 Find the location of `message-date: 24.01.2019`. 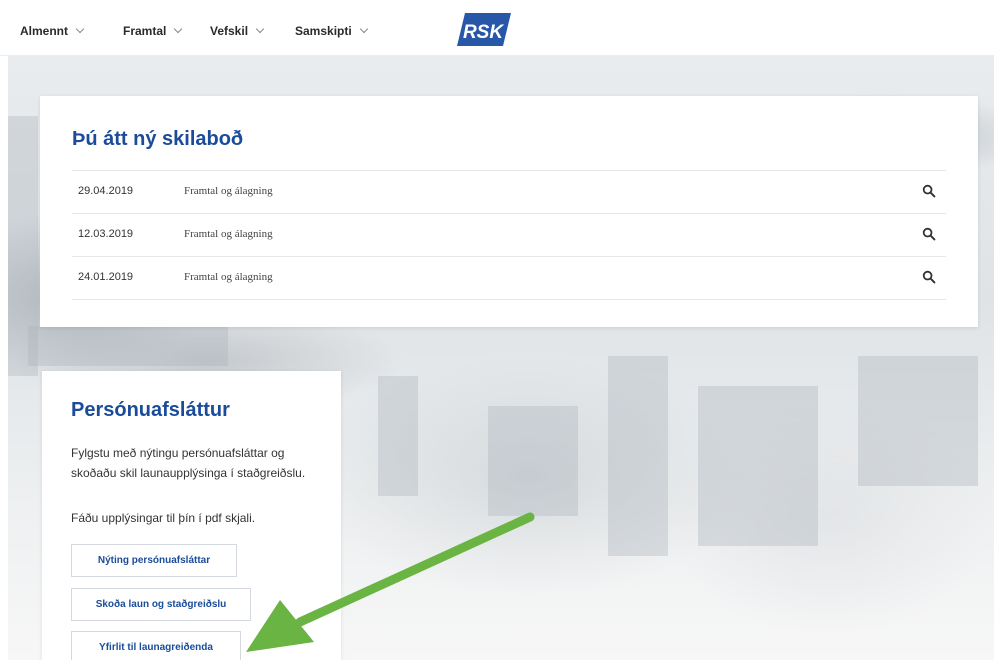

message-date: 24.01.2019 is located at coordinates (106, 277).